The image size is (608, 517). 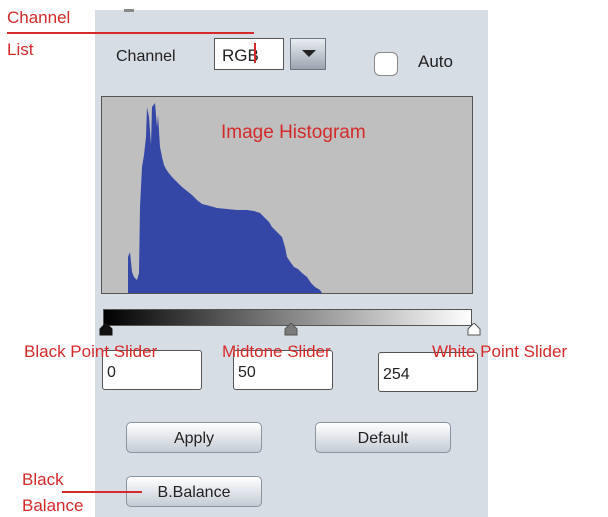 What do you see at coordinates (293, 132) in the screenshot?
I see `annotation-image-histogram: Image Histogram` at bounding box center [293, 132].